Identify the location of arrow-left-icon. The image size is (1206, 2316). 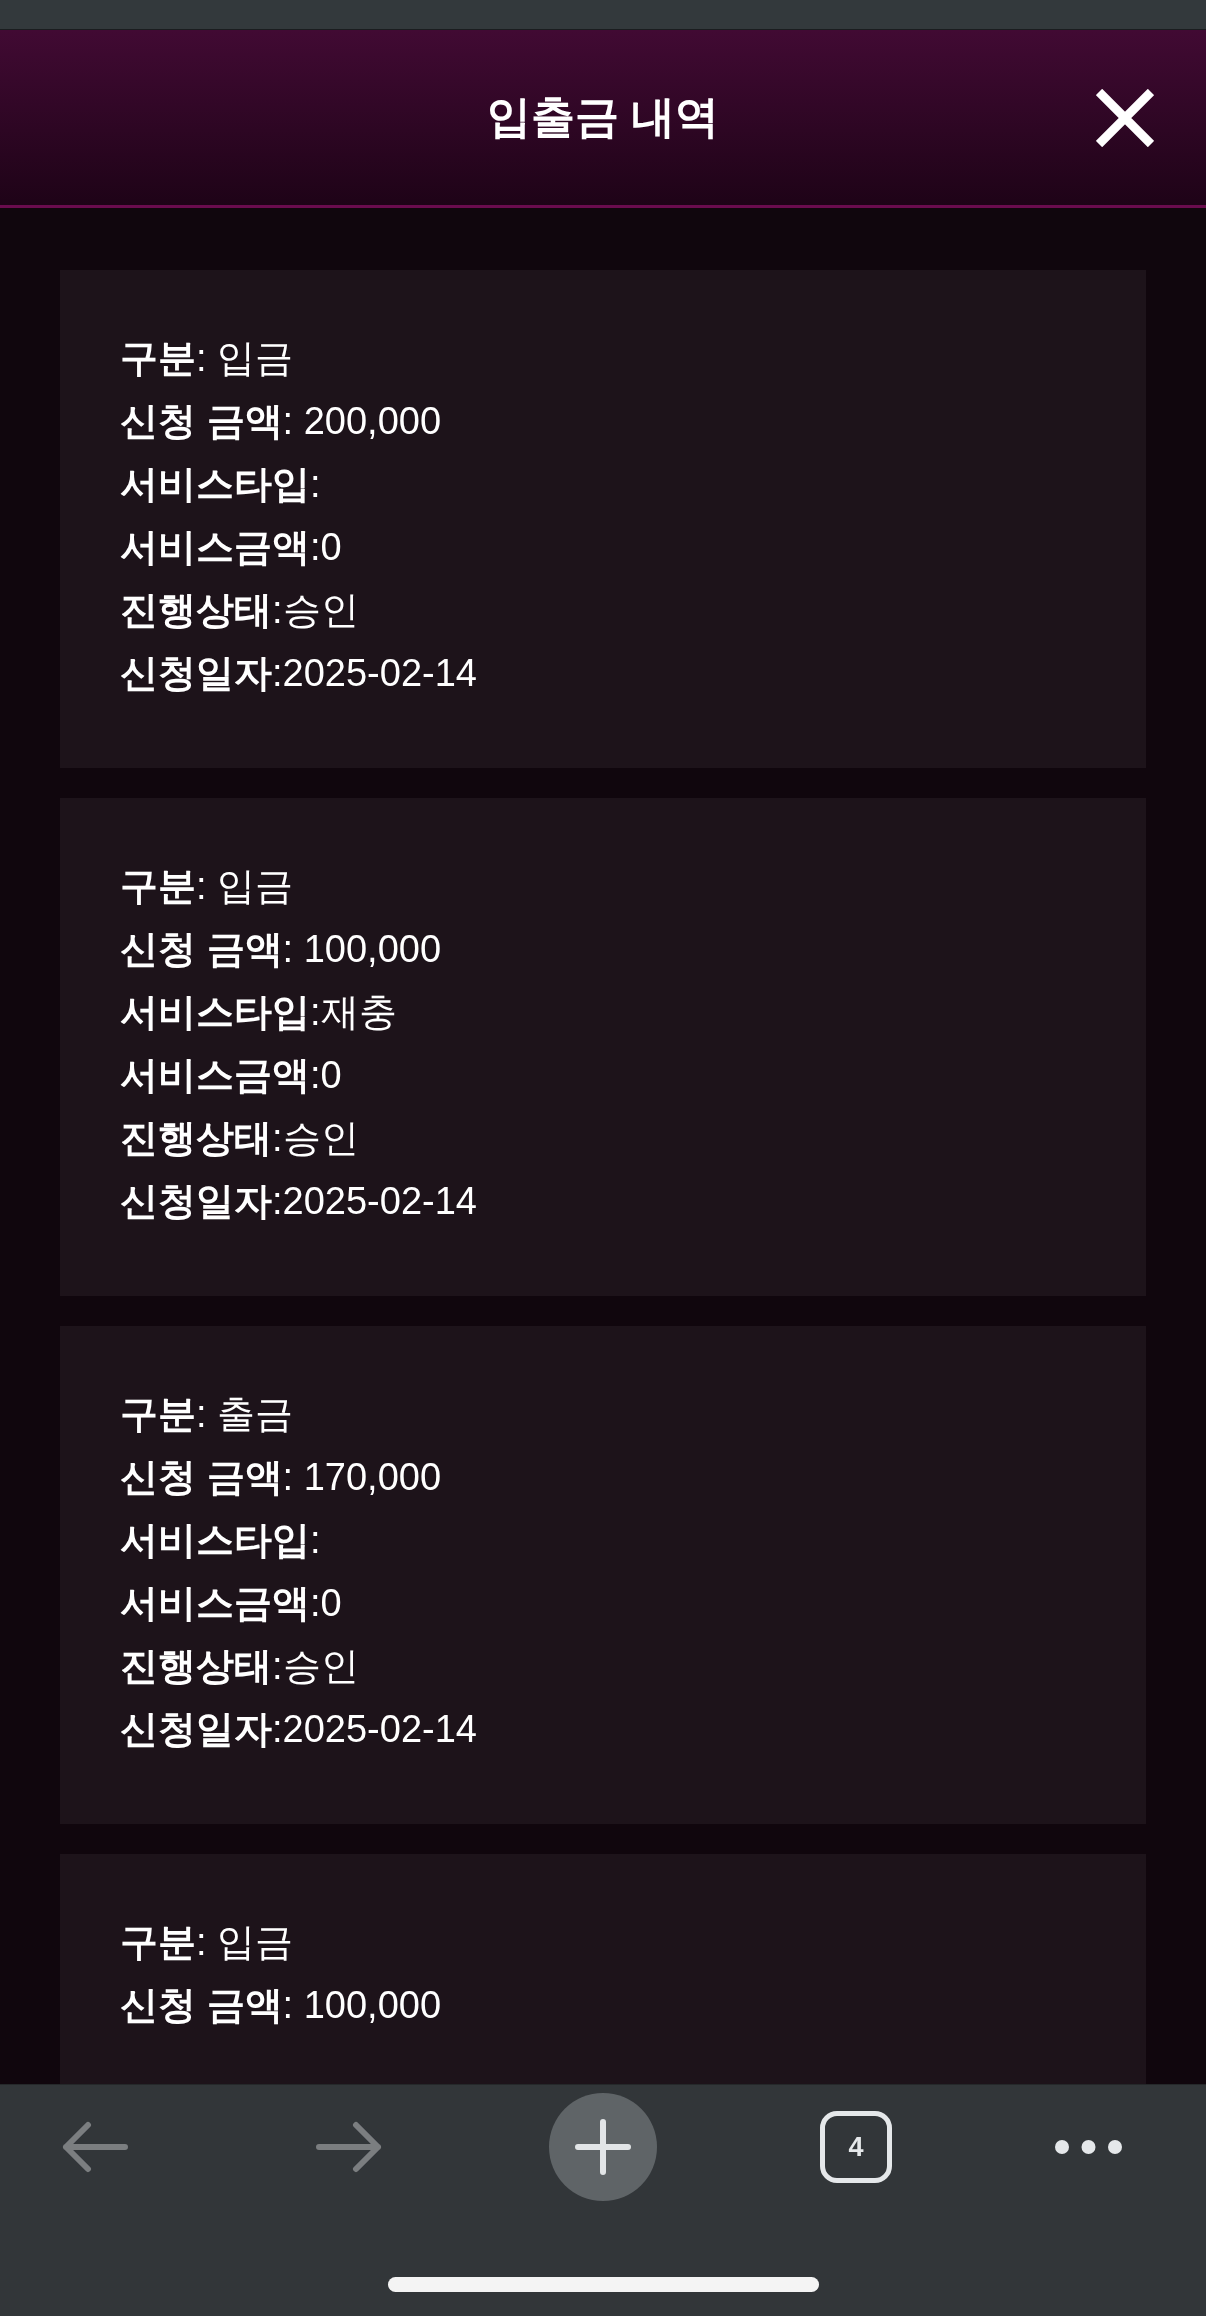
(95, 2147).